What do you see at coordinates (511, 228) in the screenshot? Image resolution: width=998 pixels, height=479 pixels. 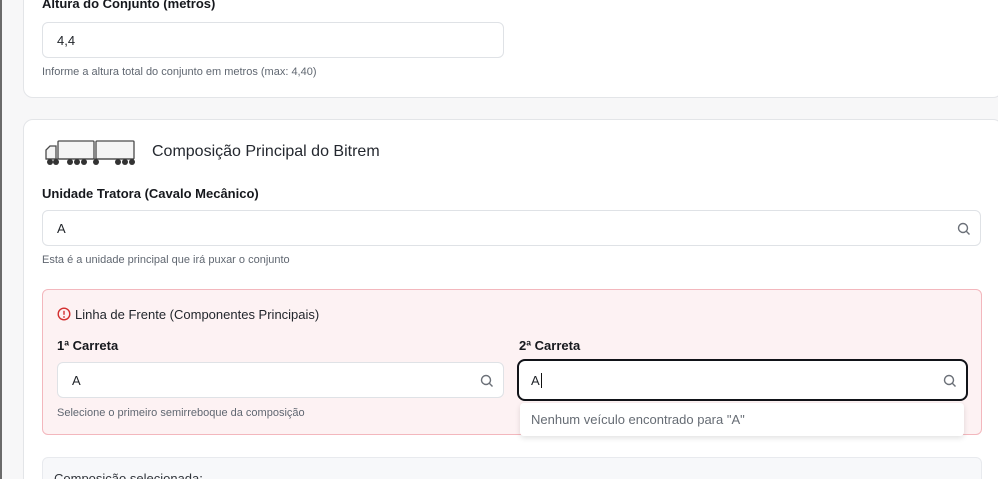 I see `tractor-search-input: A` at bounding box center [511, 228].